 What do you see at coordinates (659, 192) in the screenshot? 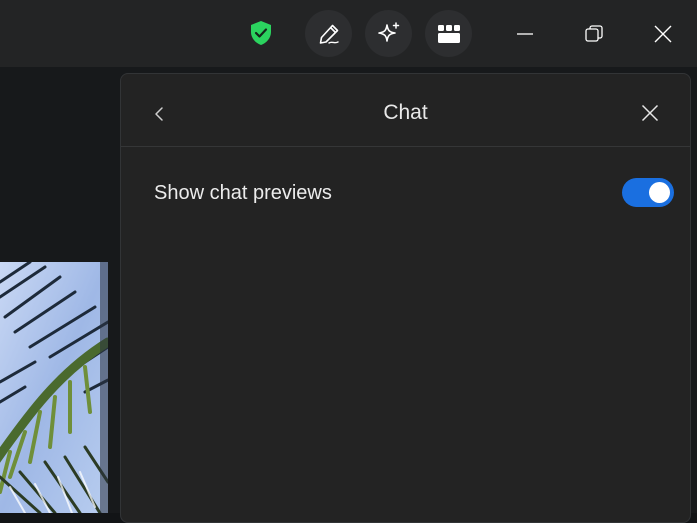
I see `toggle-knob` at bounding box center [659, 192].